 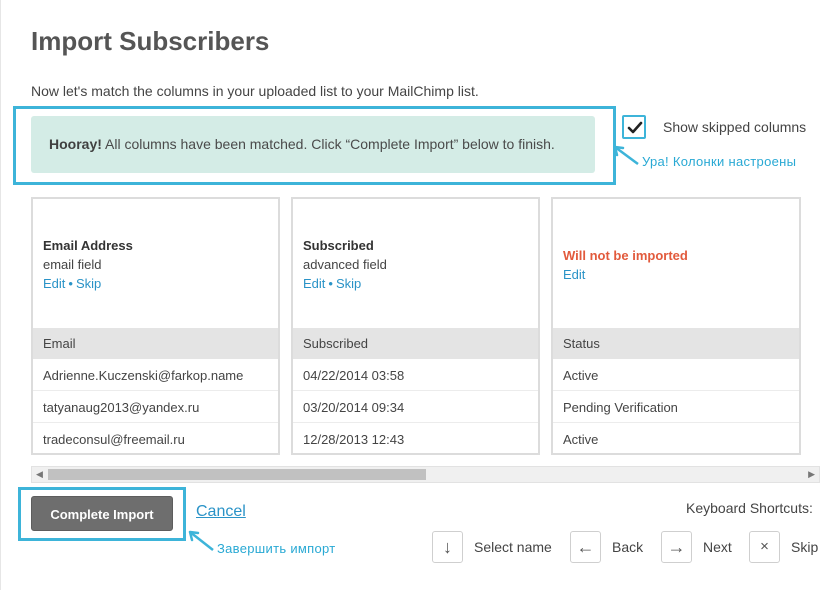 I want to click on complete-import-button: Complete Import, so click(x=102, y=513).